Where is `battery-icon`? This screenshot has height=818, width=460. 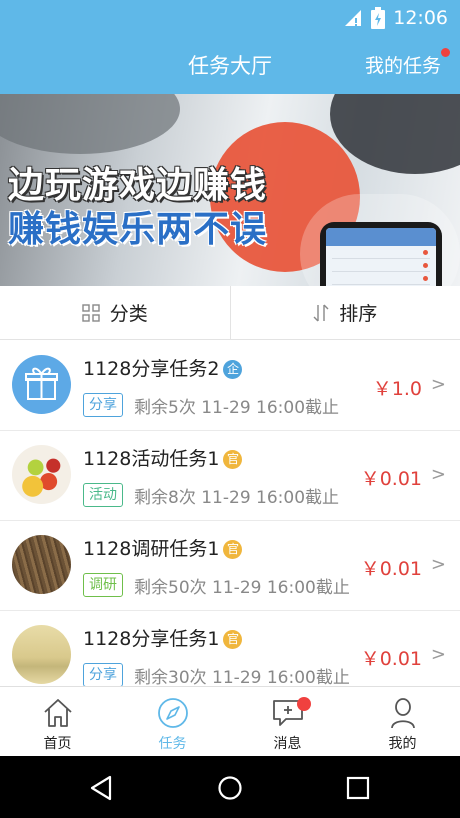
battery-icon is located at coordinates (378, 18).